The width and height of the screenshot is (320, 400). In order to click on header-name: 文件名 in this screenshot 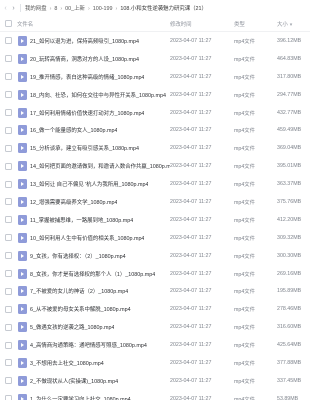, I will do `click(25, 24)`.